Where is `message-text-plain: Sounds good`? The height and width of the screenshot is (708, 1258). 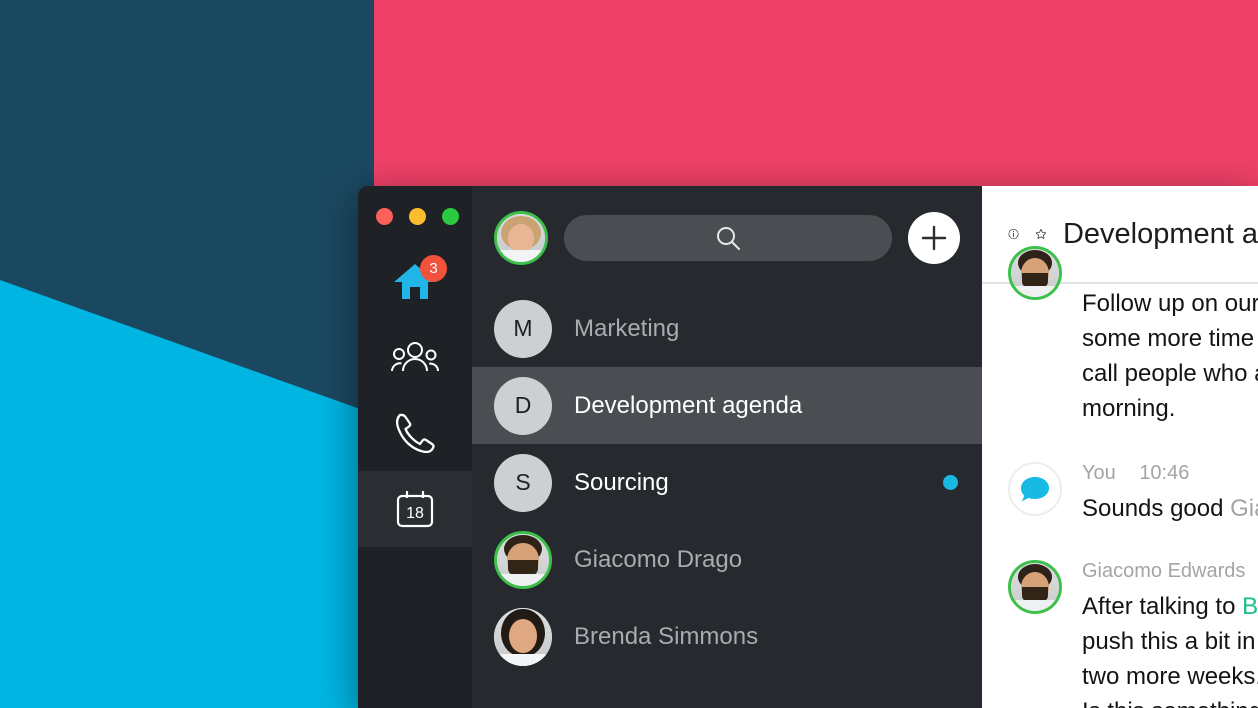 message-text-plain: Sounds good is located at coordinates (1156, 508).